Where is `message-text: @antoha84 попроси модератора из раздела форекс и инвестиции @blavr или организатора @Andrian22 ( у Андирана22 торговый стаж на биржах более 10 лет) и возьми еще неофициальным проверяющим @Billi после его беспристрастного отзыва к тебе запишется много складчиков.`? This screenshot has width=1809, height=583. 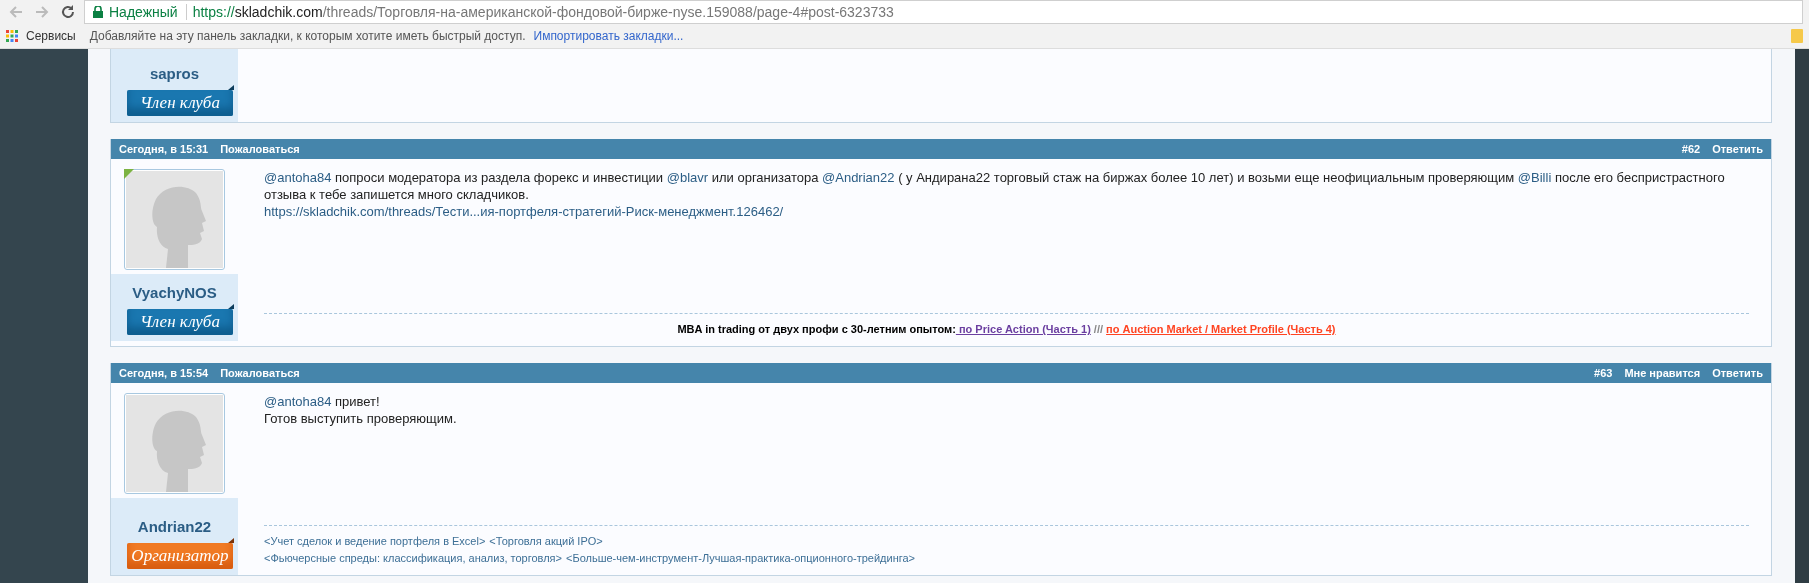
message-text: @antoha84 попроси модератора из раздела форекс и инвестиции @blavr или организатора @Andrian22 ( у Андирана22 торговый стаж на биржах более 10 лет) и возьми еще неофициальным проверяющим @Billi после его беспристрастного отзыва к тебе запишется много складчиков. is located at coordinates (995, 186).